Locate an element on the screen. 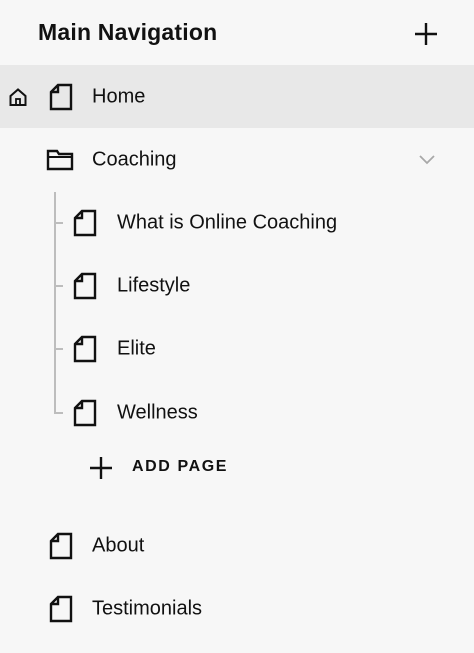 Image resolution: width=474 pixels, height=653 pixels. nav-item-what-is-online-coaching: What is Online Coaching is located at coordinates (237, 222).